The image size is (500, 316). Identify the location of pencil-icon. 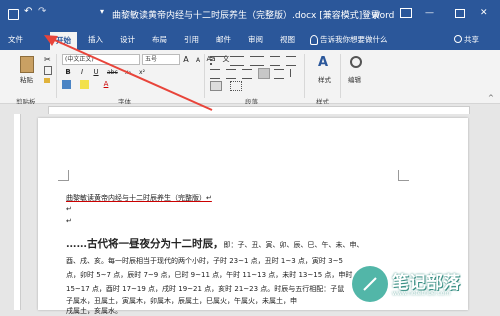
(370, 284).